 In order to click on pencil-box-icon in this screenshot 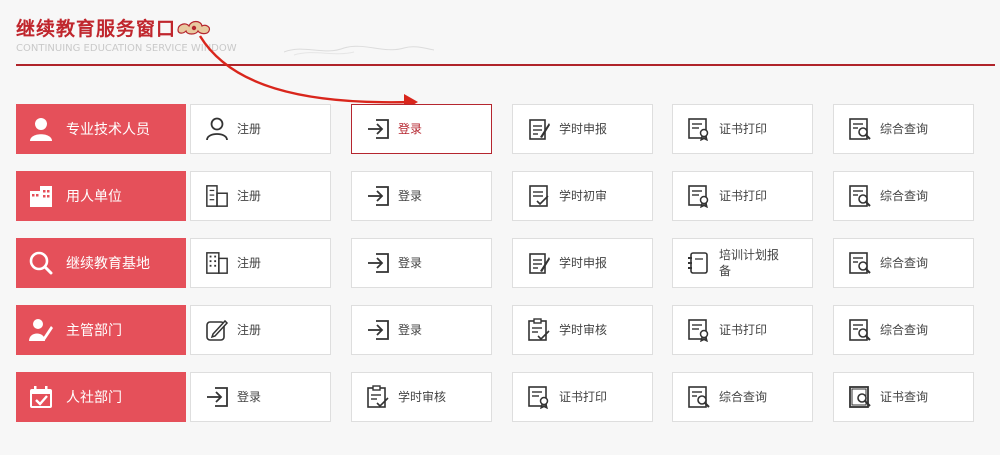, I will do `click(217, 330)`.